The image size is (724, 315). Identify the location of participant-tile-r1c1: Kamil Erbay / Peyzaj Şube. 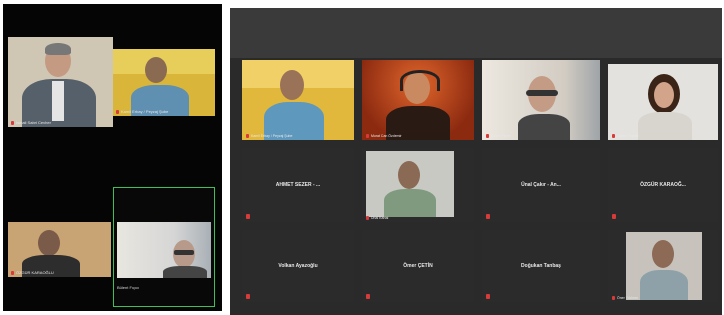
(298, 100).